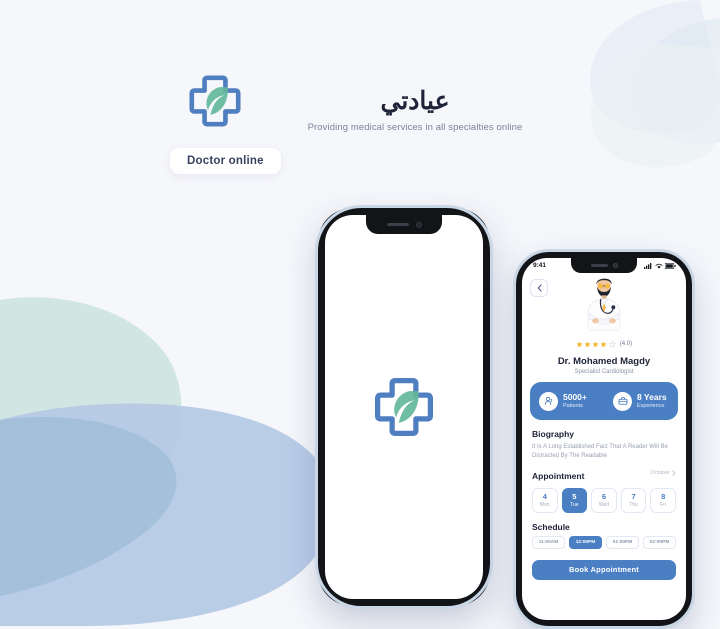 The width and height of the screenshot is (720, 629). Describe the element at coordinates (670, 265) in the screenshot. I see `battery-icon` at that location.